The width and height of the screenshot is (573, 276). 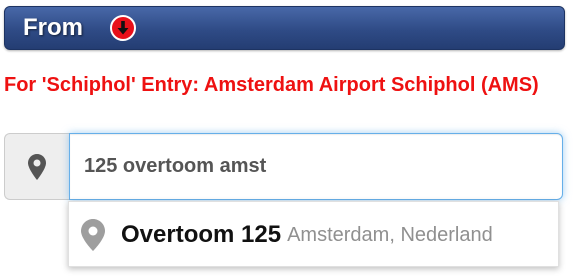 I want to click on alert-down-icon, so click(x=123, y=28).